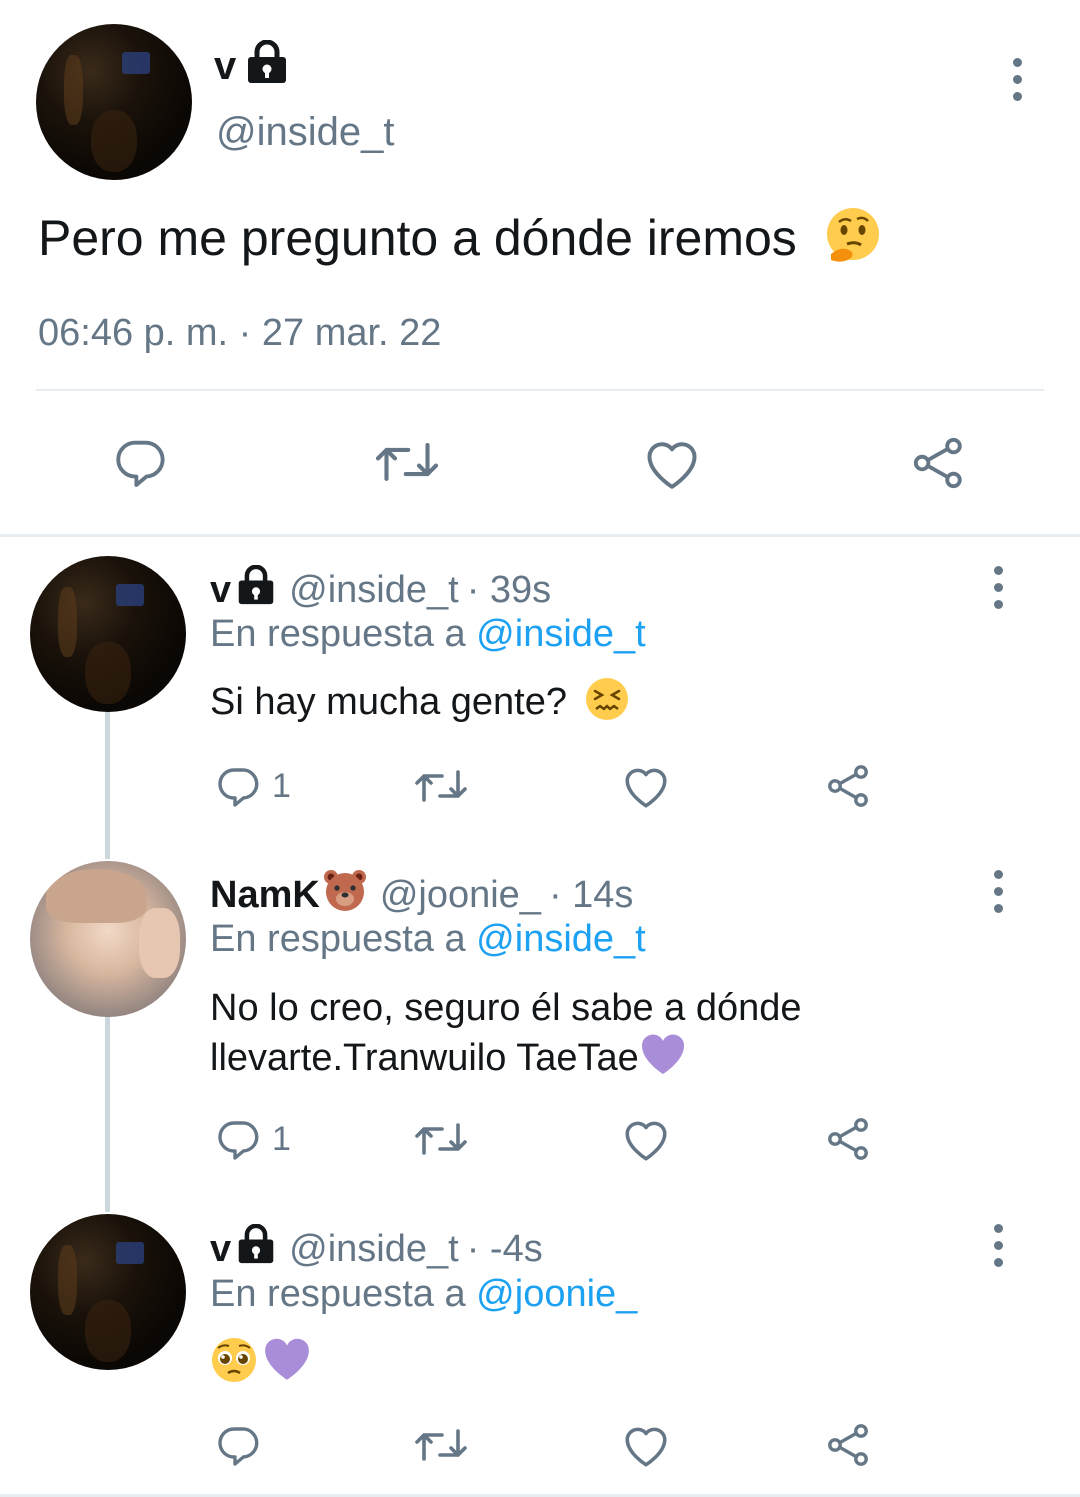  Describe the element at coordinates (540, 390) in the screenshot. I see `divider` at that location.